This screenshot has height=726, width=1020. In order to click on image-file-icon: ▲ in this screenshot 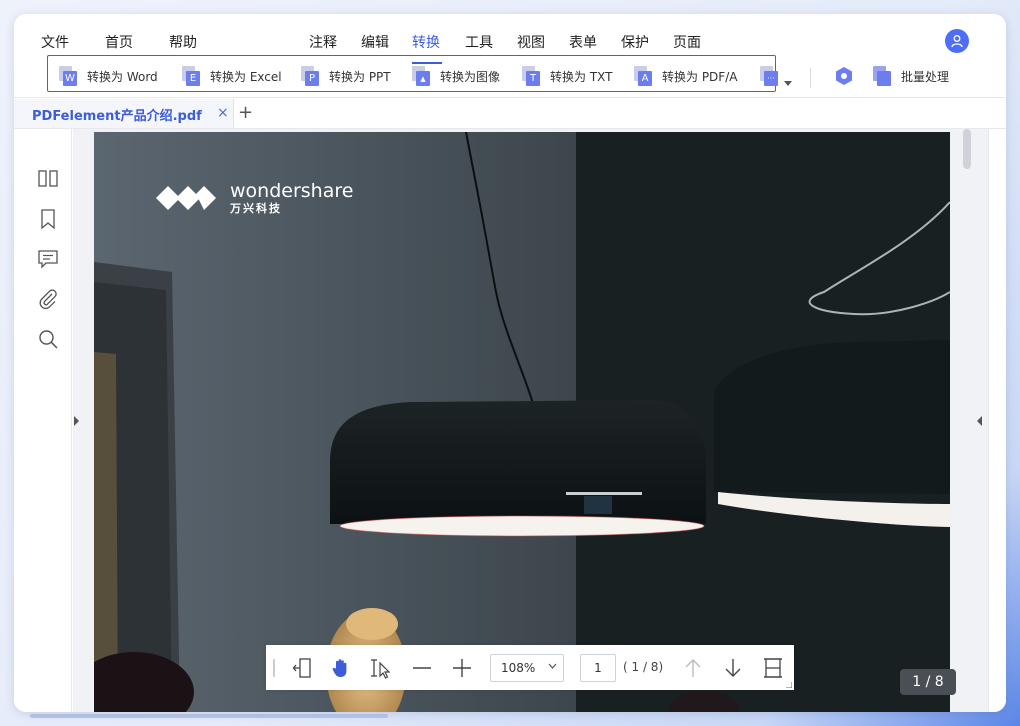, I will do `click(421, 76)`.